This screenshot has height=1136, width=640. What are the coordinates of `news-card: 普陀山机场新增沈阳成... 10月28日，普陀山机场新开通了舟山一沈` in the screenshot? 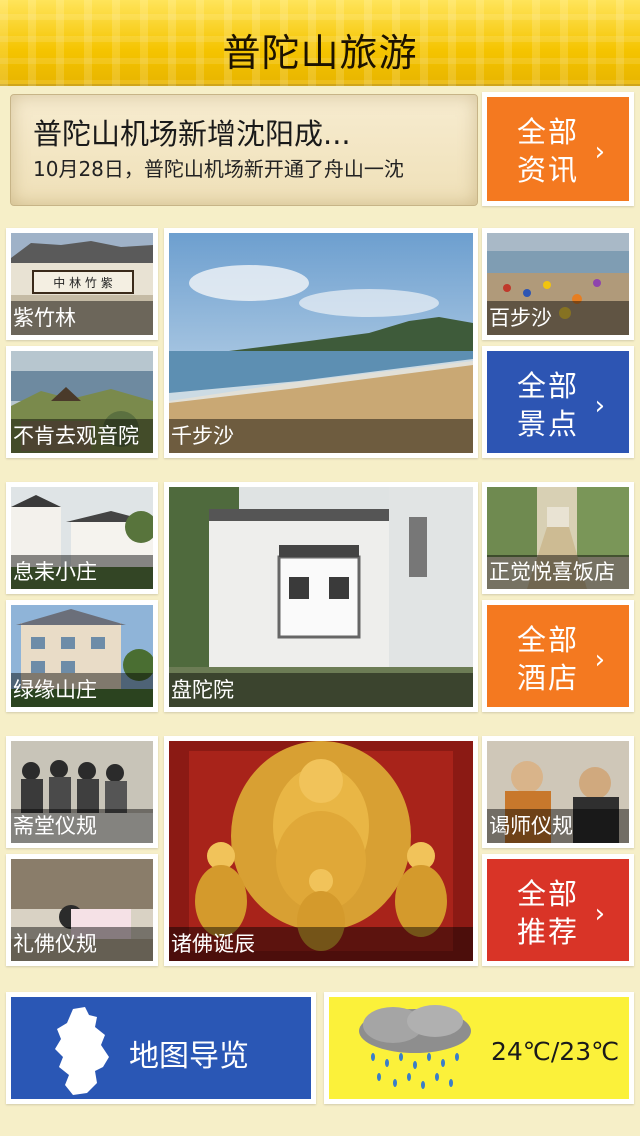 It's located at (244, 150).